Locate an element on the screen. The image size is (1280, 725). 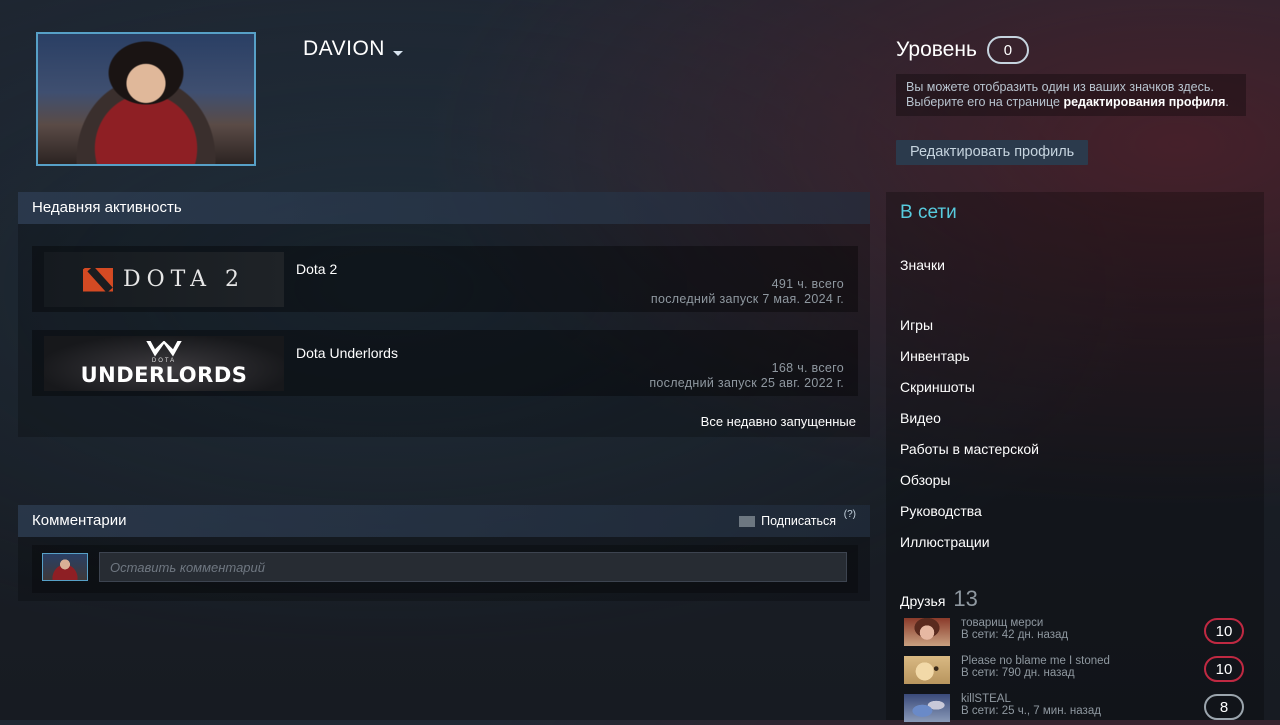
sidebar-link-guides: Руководства is located at coordinates (941, 511).